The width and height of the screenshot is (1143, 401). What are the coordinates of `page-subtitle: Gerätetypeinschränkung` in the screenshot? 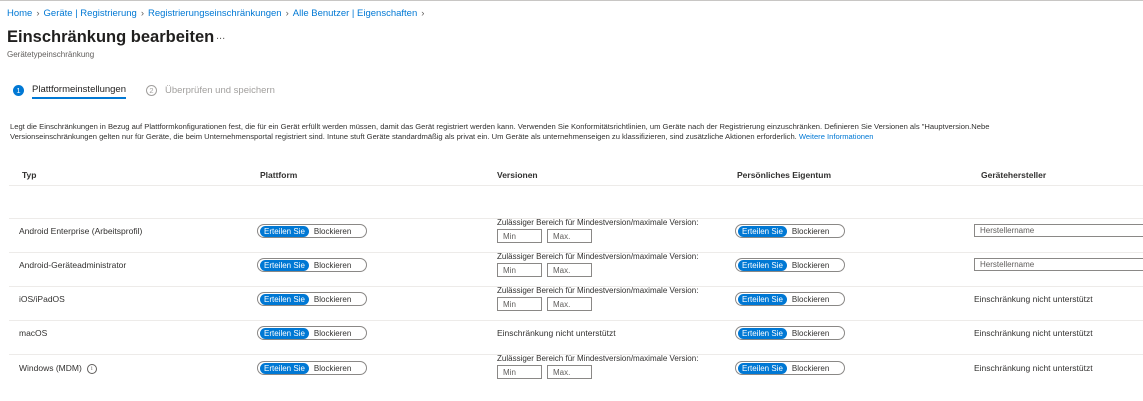 It's located at (51, 54).